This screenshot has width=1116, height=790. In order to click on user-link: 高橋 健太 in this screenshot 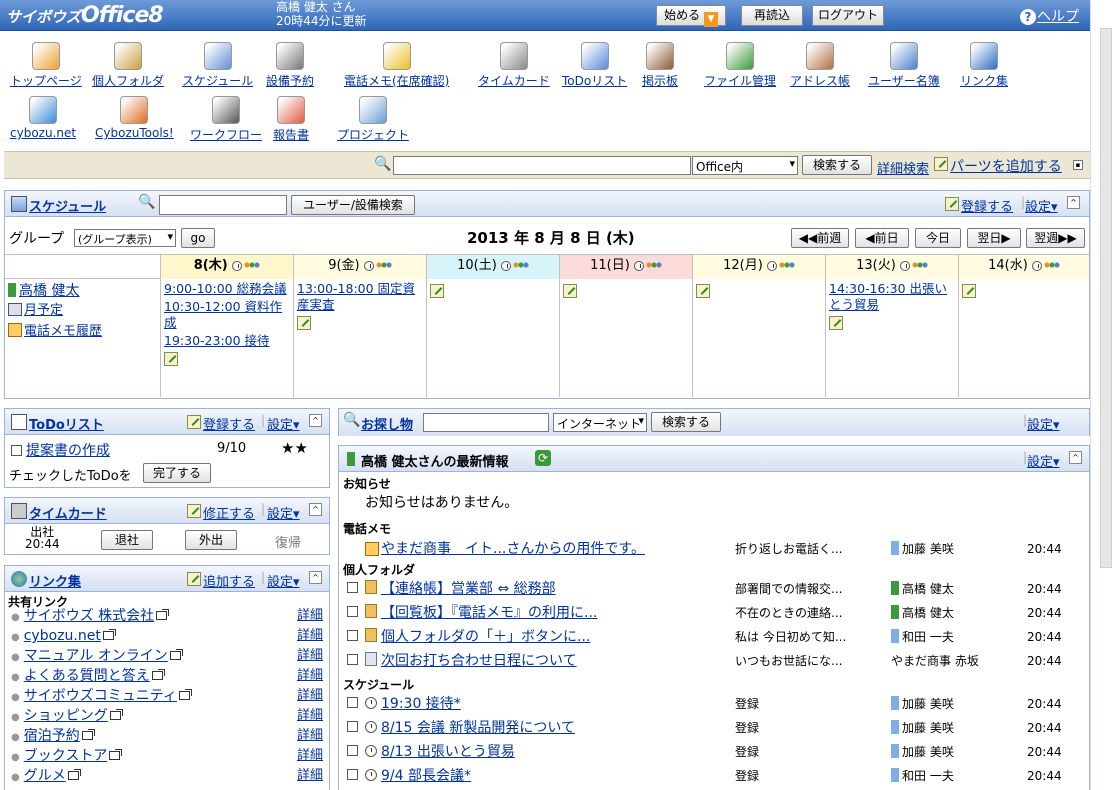, I will do `click(49, 291)`.